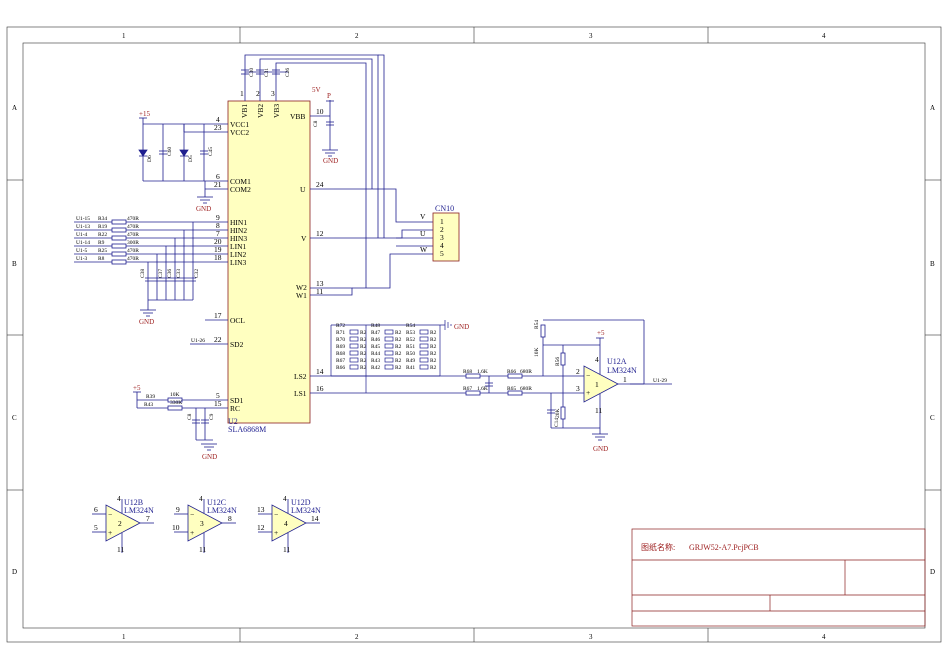 The width and height of the screenshot is (950, 672). I want to click on pin-name: VBB, so click(297, 116).